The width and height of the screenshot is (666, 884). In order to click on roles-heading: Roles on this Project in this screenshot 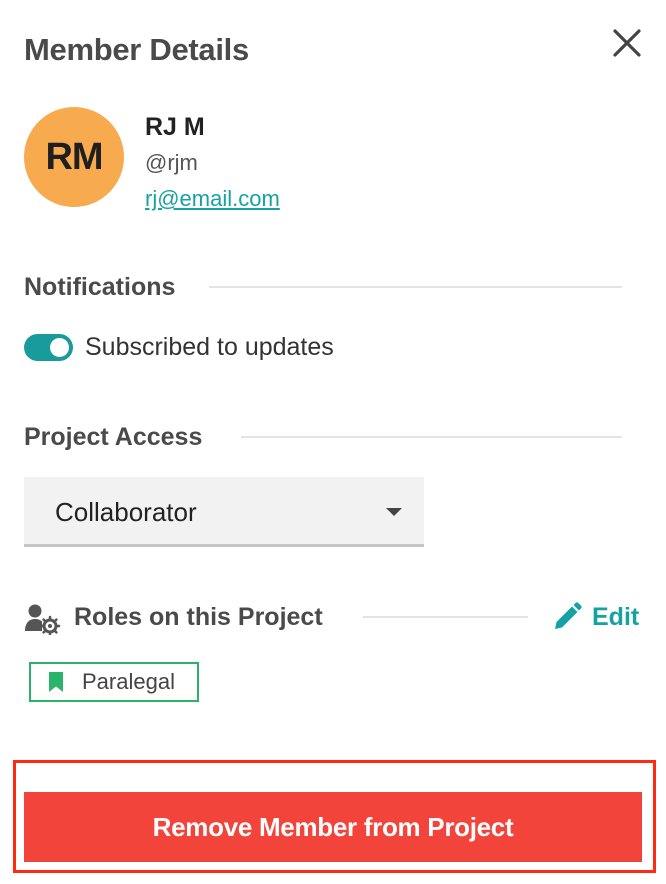, I will do `click(198, 617)`.